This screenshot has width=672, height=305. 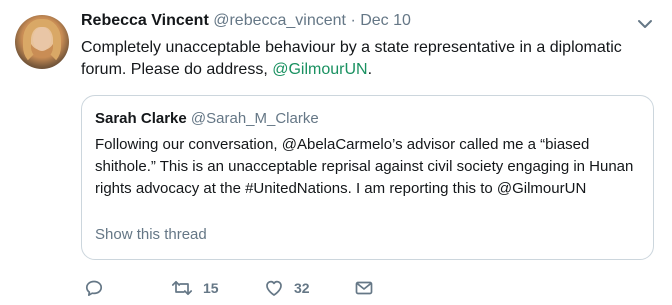 I want to click on quoted-author-name: Sarah Clarke, so click(x=141, y=118).